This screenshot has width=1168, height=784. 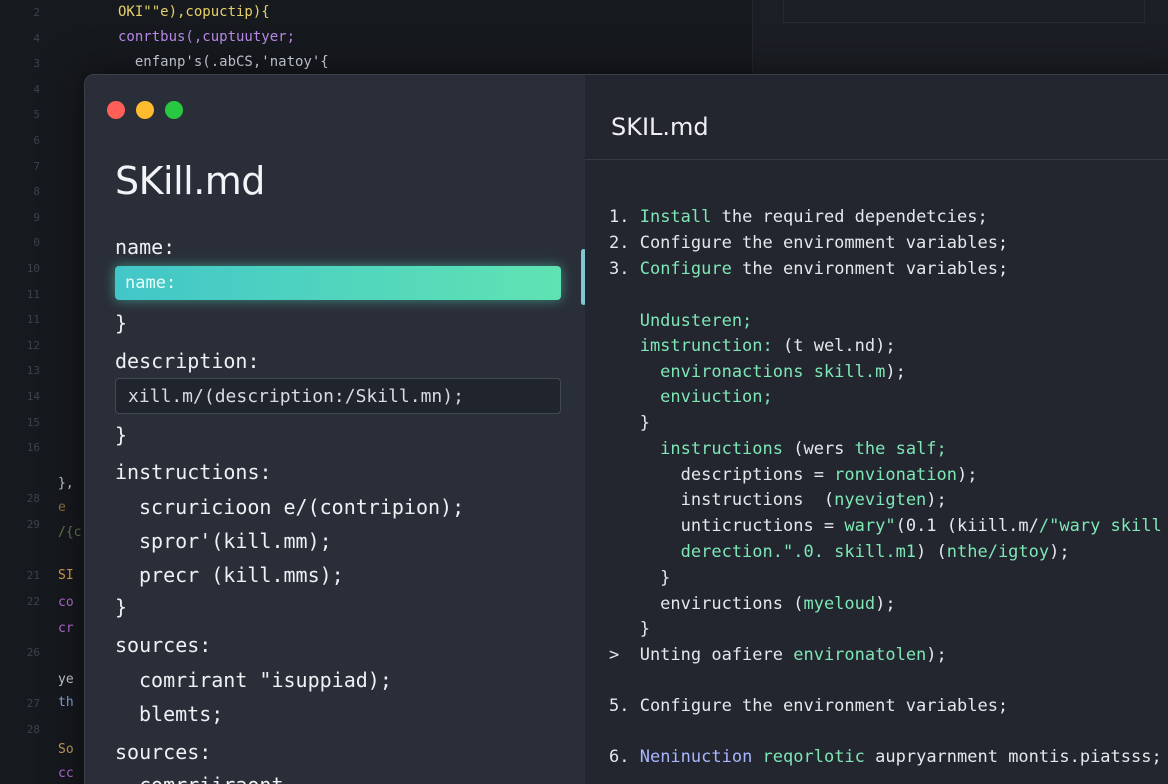 What do you see at coordinates (960, 38) in the screenshot?
I see `background-side-panel` at bounding box center [960, 38].